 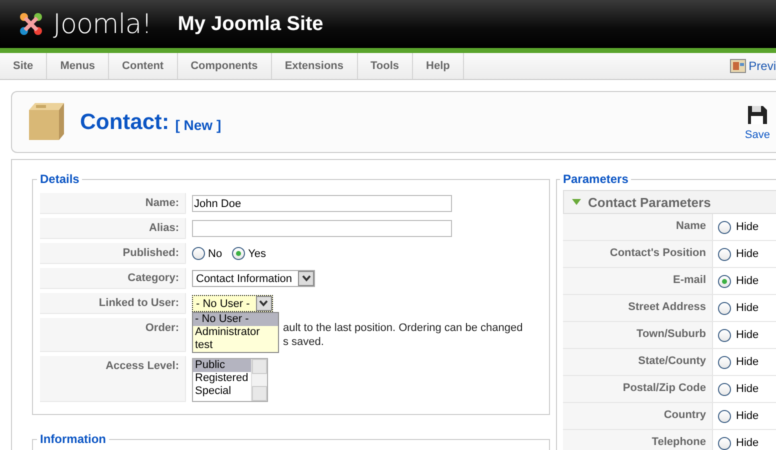 What do you see at coordinates (757, 122) in the screenshot?
I see `save-button: Save` at bounding box center [757, 122].